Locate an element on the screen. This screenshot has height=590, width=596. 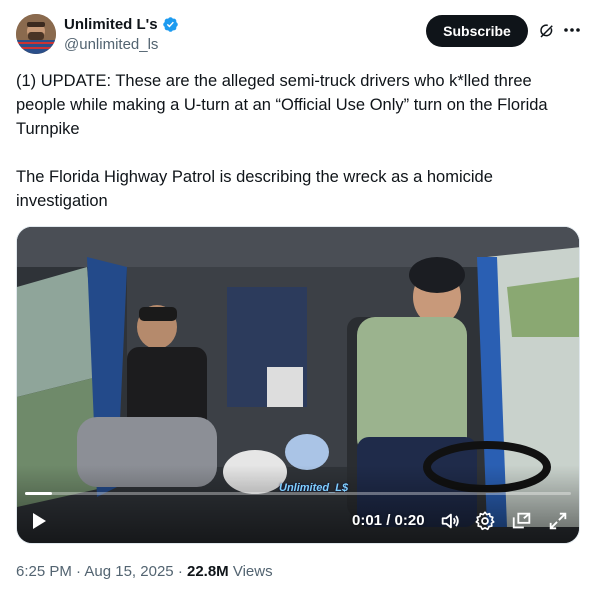
verified-badge-icon is located at coordinates (170, 24).